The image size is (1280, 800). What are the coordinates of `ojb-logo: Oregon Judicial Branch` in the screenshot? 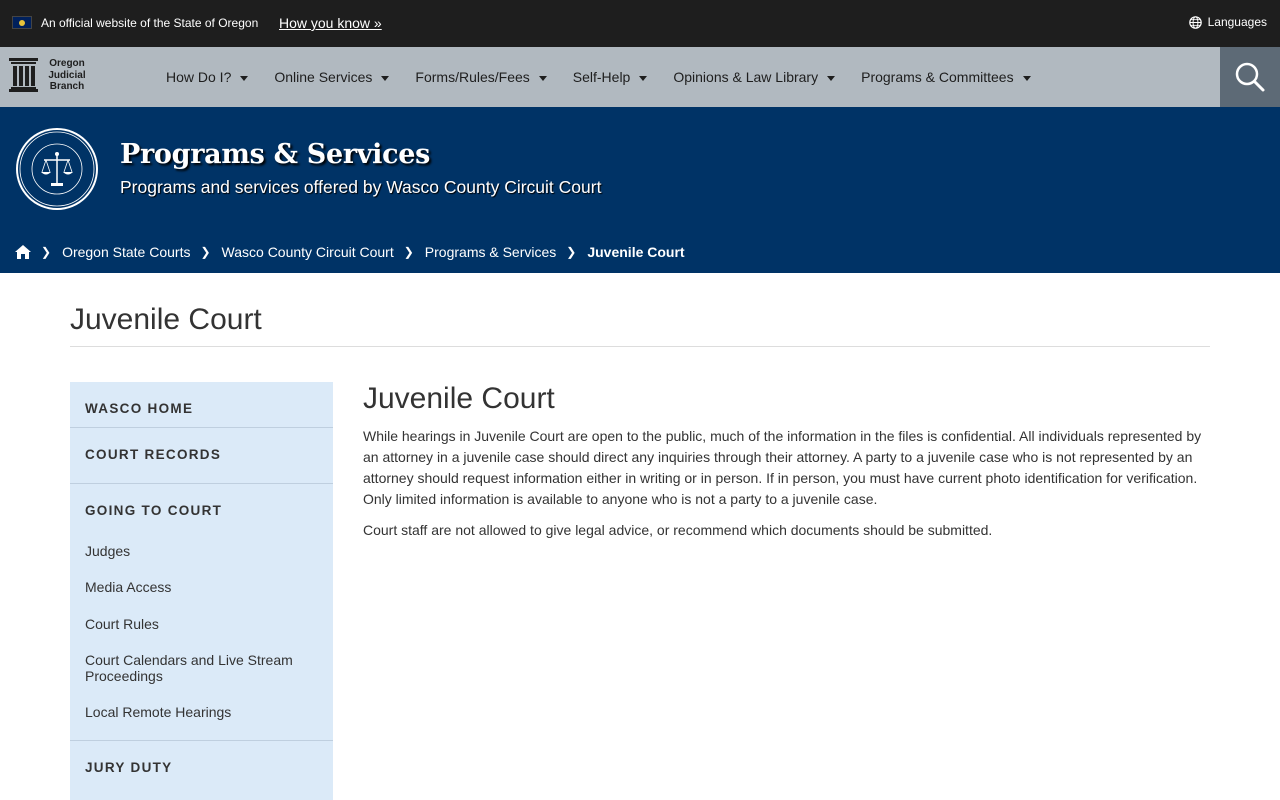 It's located at (48, 75).